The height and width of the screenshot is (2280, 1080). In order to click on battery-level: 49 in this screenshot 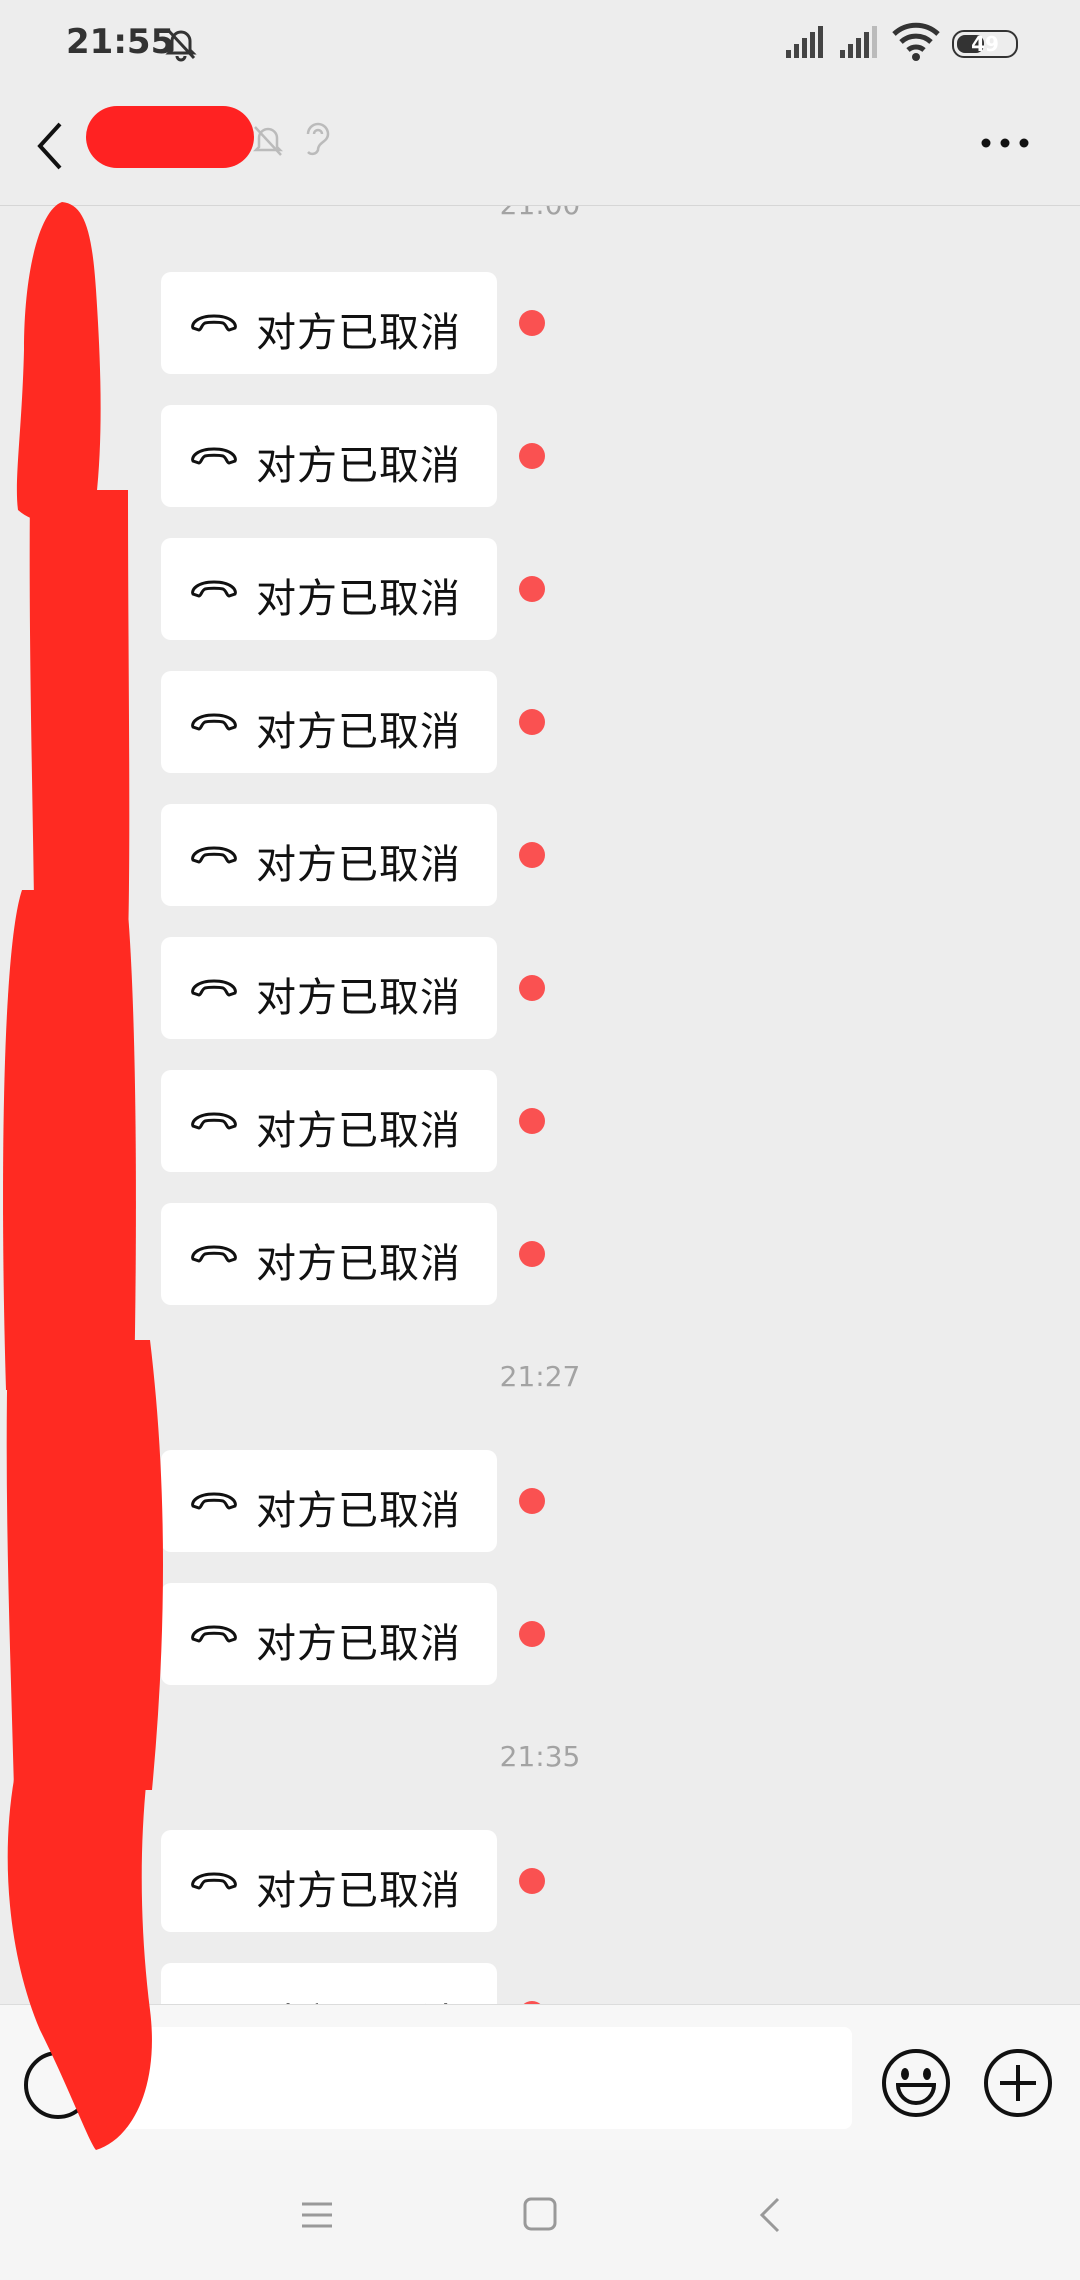, I will do `click(985, 44)`.